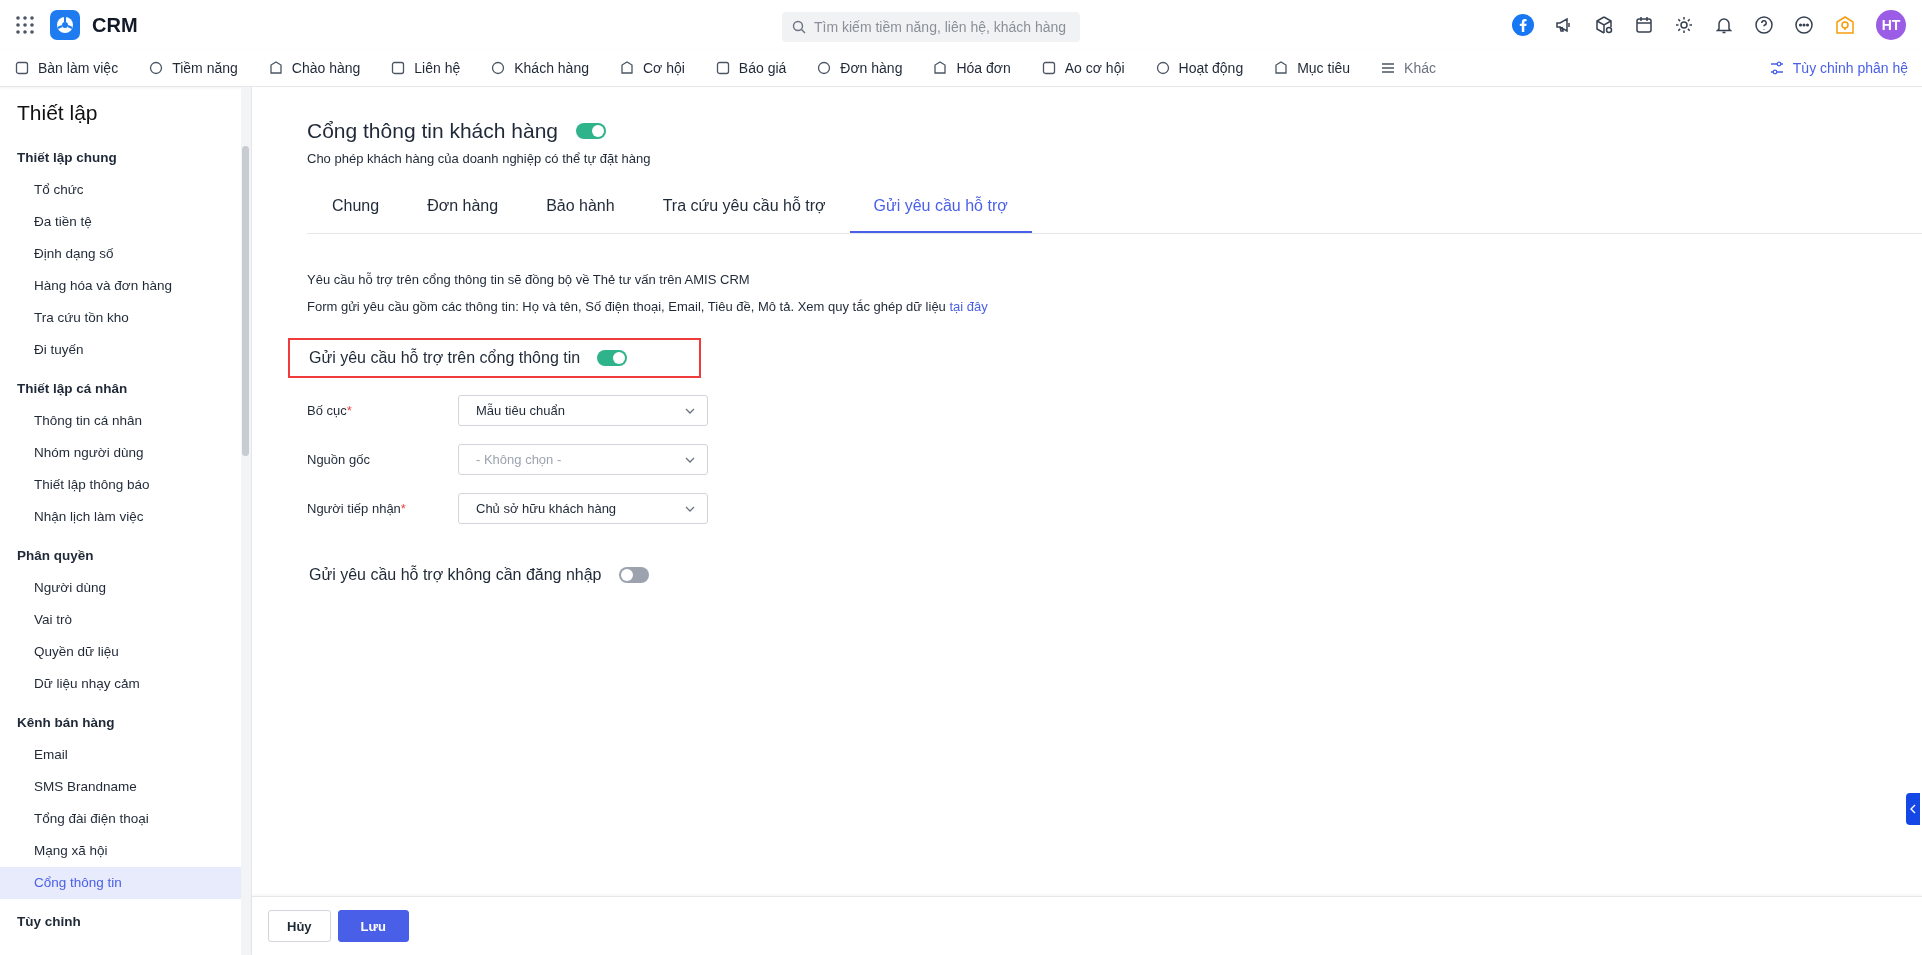 This screenshot has height=955, width=1922. Describe the element at coordinates (65, 25) in the screenshot. I see `crm-logo-icon` at that location.